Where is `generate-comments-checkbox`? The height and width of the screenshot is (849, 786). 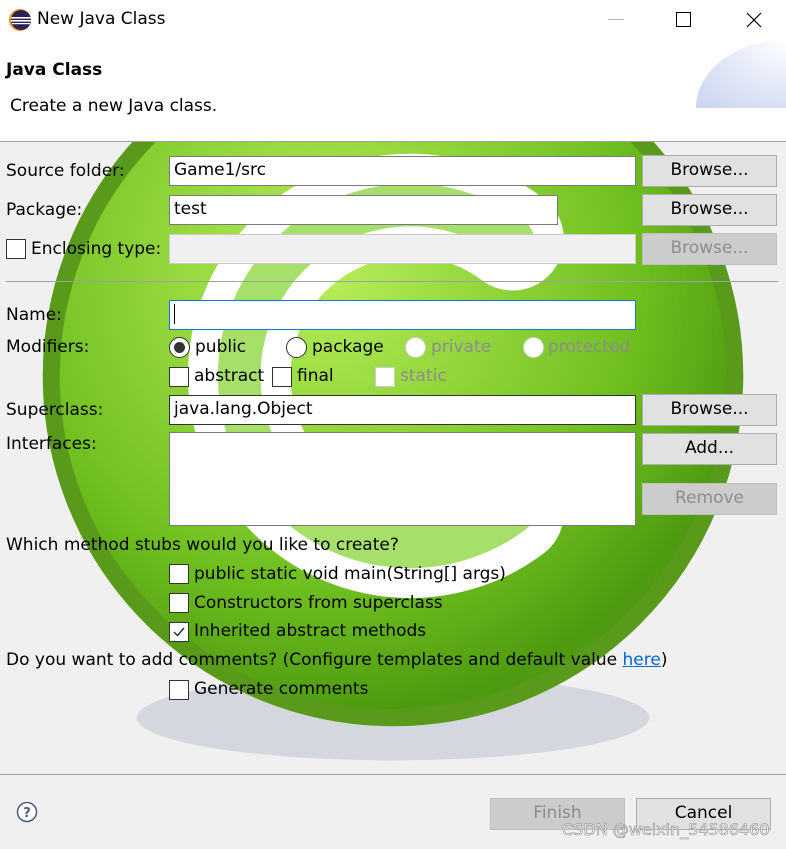 generate-comments-checkbox is located at coordinates (179, 690).